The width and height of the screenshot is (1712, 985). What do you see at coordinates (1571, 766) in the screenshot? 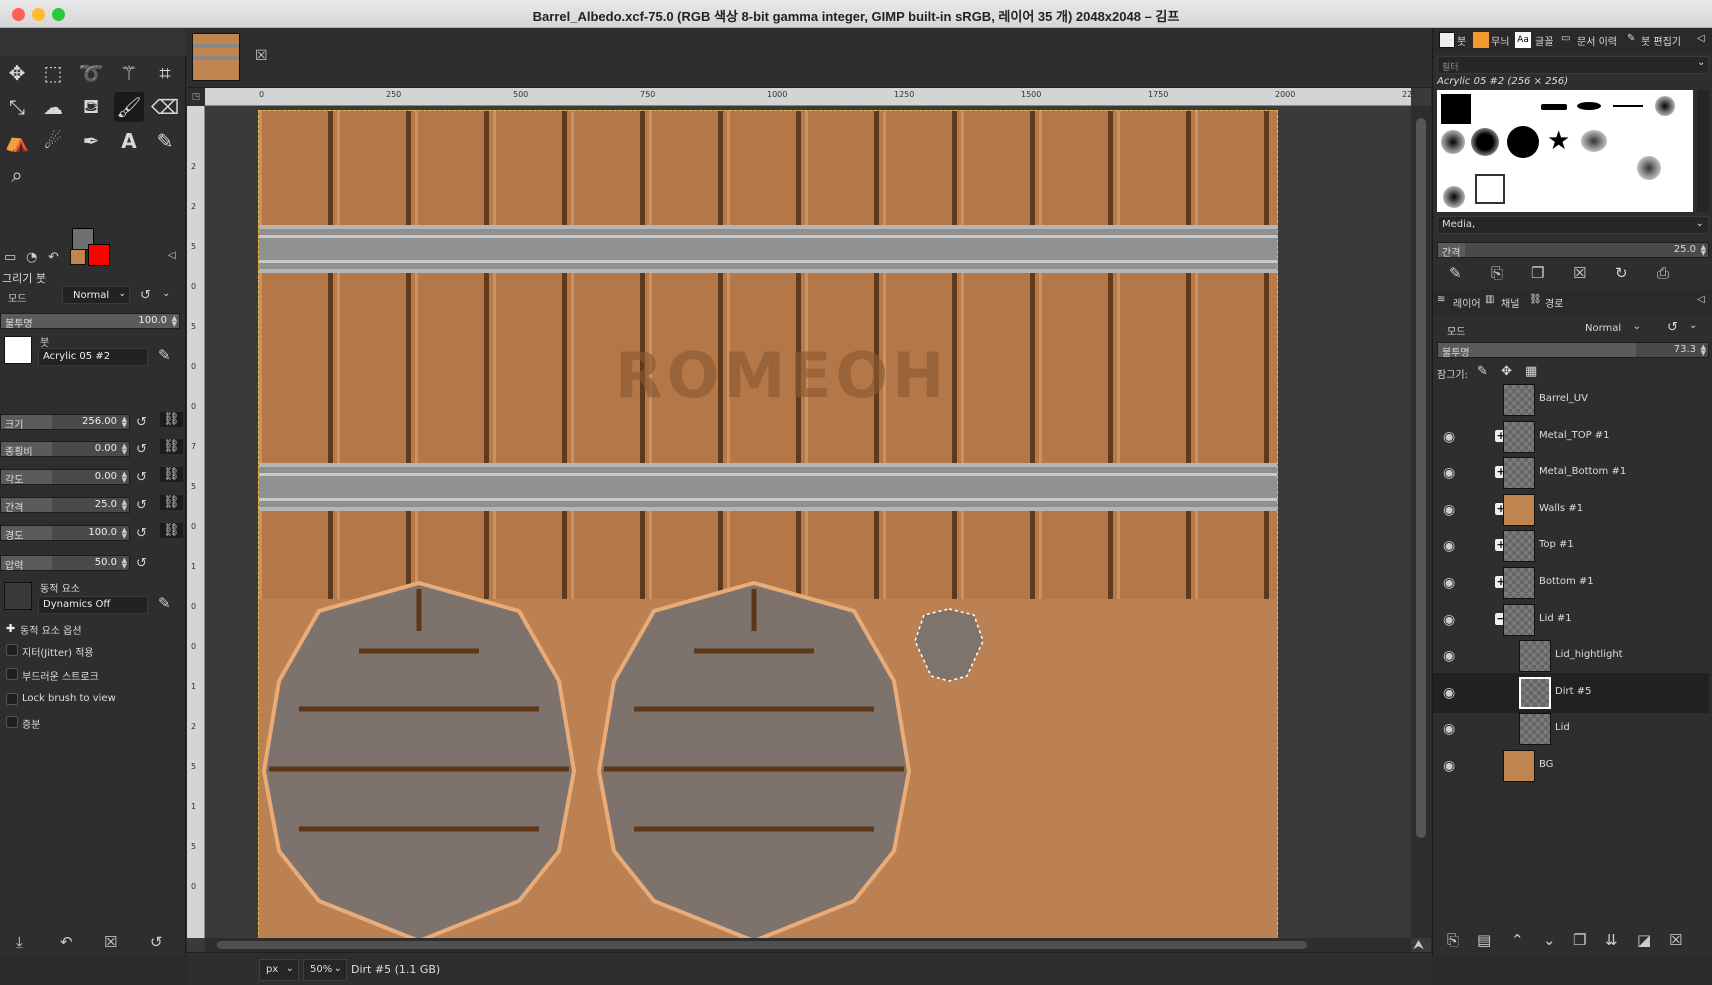
I see `layer-row: ◉ BG` at bounding box center [1571, 766].